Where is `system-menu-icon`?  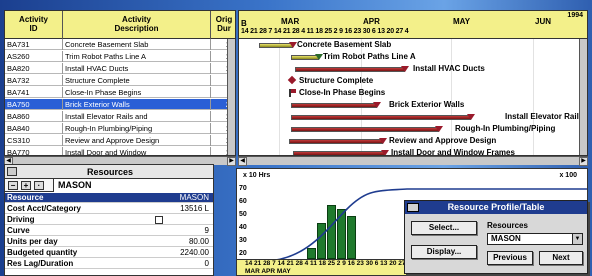
system-menu-icon is located at coordinates (12, 171).